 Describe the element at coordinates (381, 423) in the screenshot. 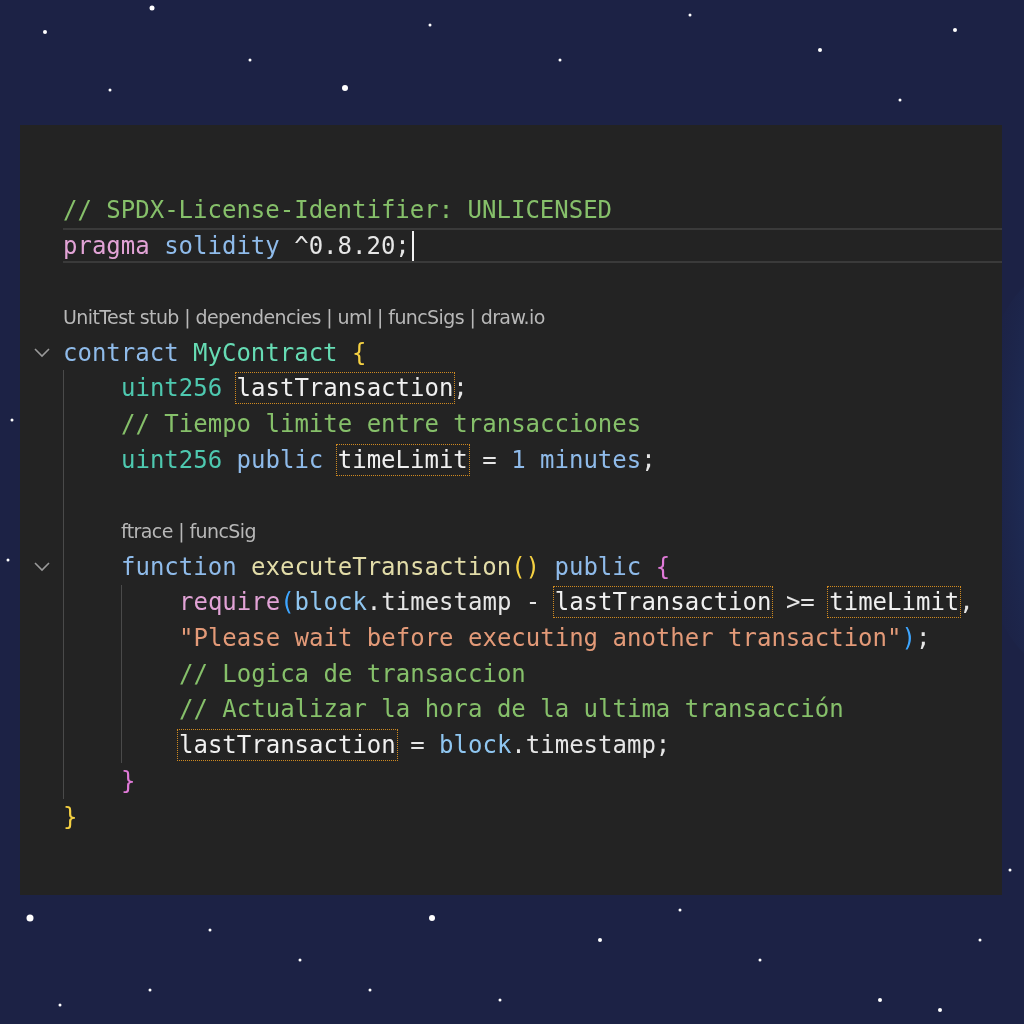

I see `code-line: // Tiempo limite entre transacciones` at that location.